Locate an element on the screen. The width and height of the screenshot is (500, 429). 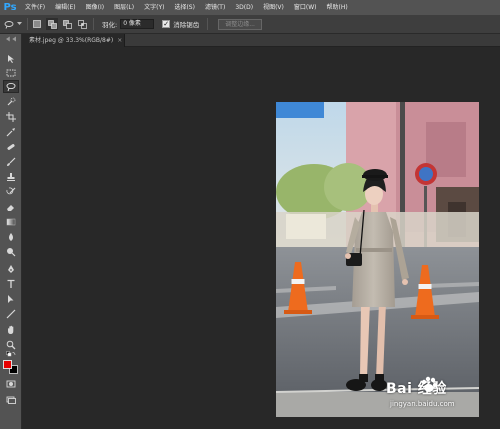
document-tab: 素材.jpeg @ 33.3%(RGB/8#) × is located at coordinates (73, 40).